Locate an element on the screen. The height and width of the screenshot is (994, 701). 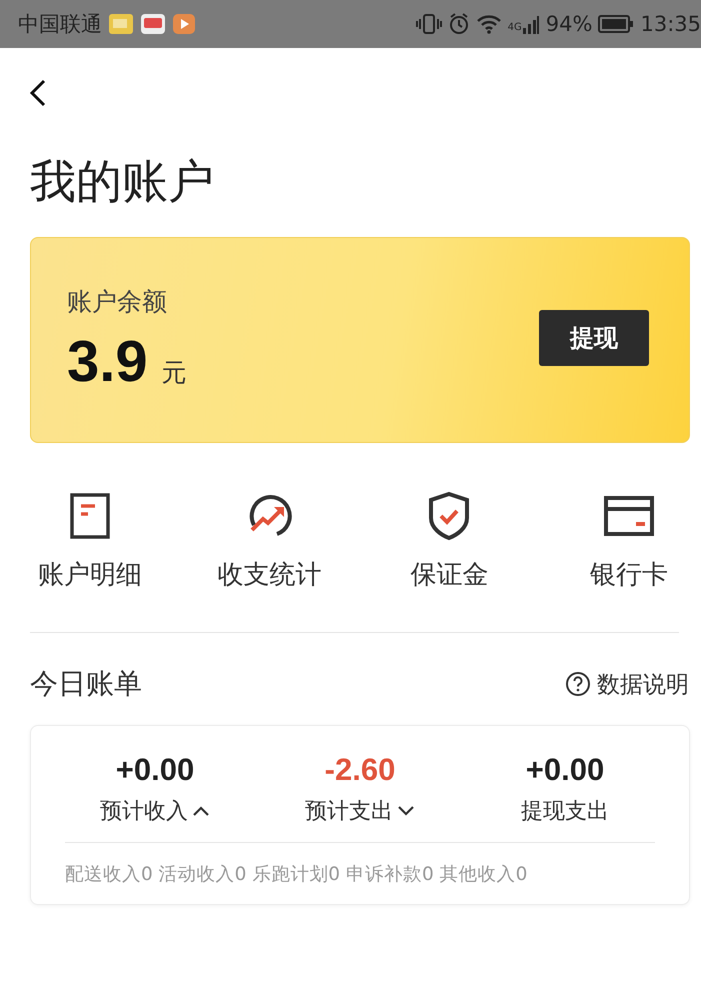
amount-value: -2.60 is located at coordinates (360, 770).